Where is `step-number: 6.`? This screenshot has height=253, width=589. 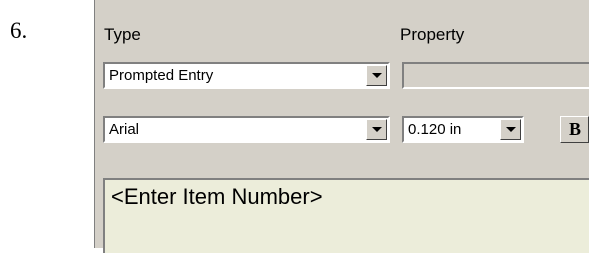
step-number: 6. is located at coordinates (19, 30).